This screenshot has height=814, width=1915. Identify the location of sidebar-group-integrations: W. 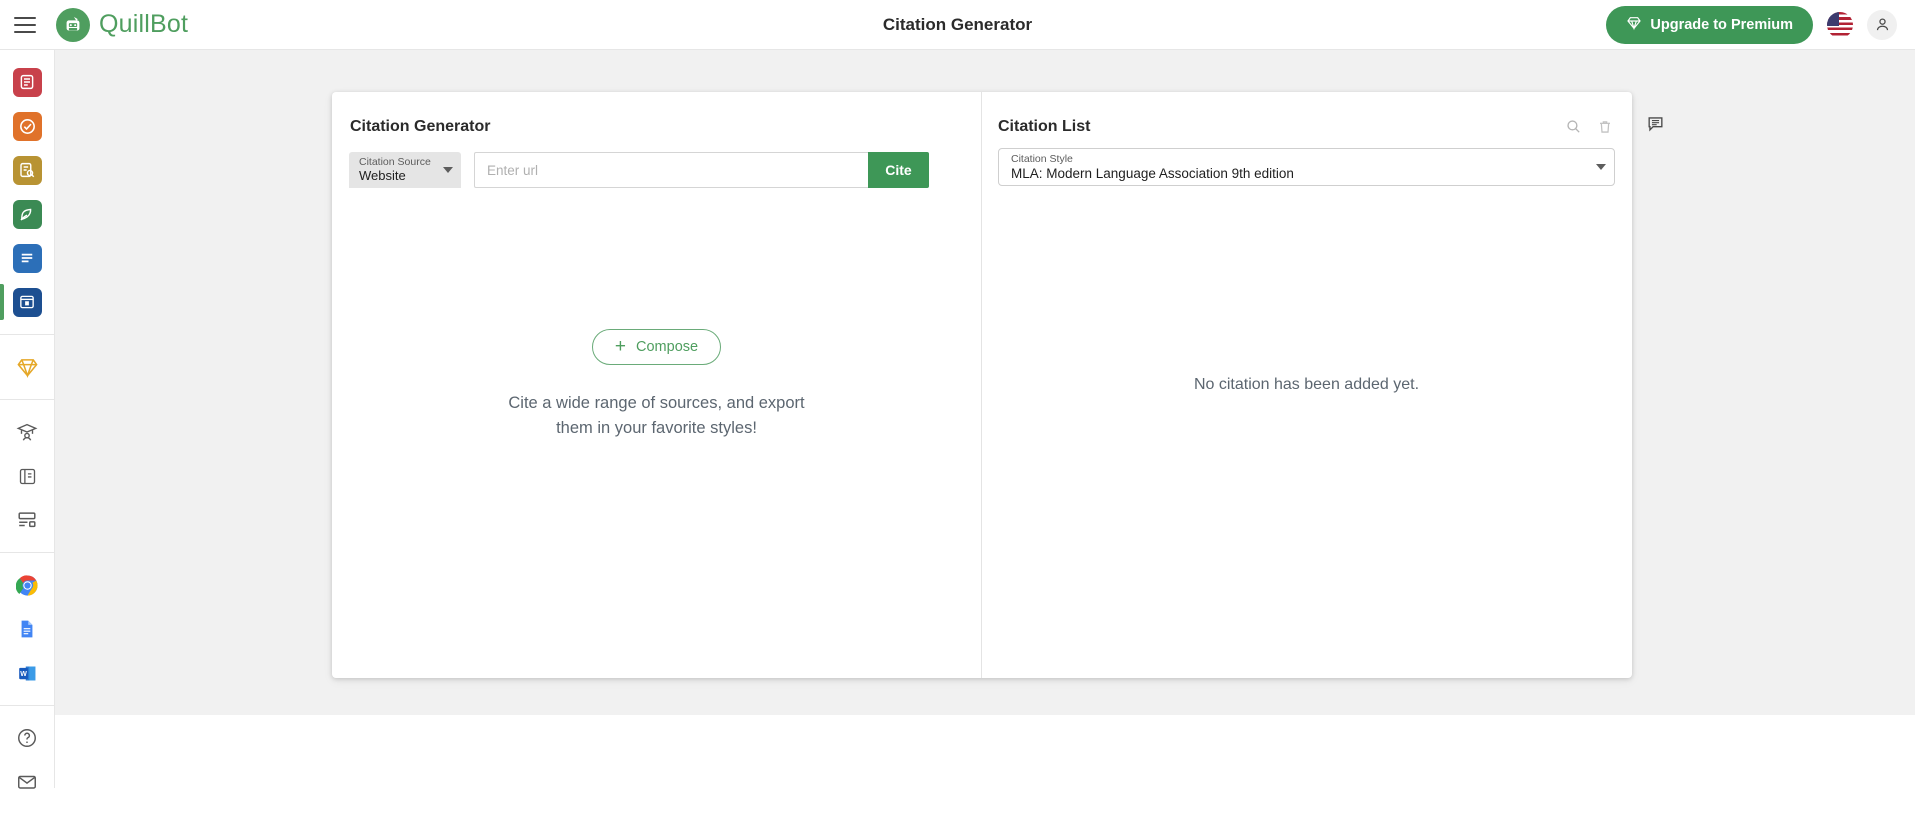
(27, 629).